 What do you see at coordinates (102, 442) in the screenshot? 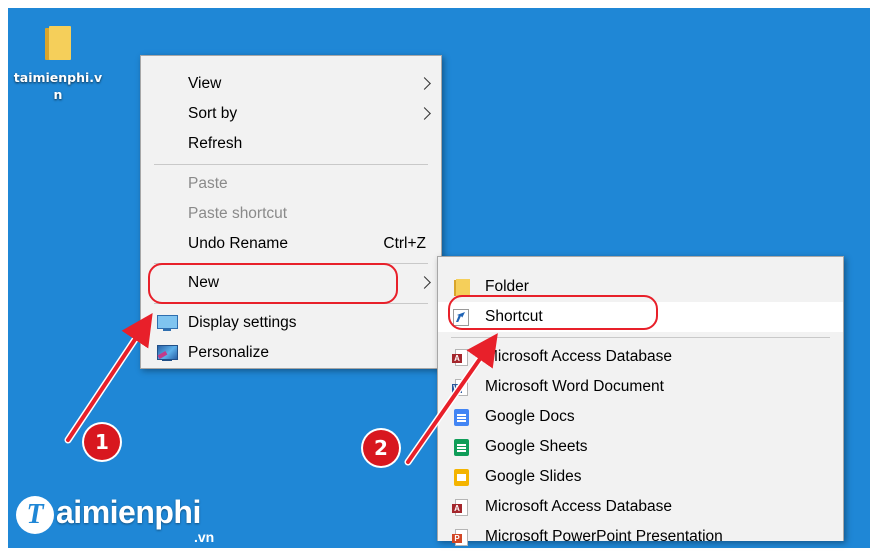
I see `step-1-badge: 1` at bounding box center [102, 442].